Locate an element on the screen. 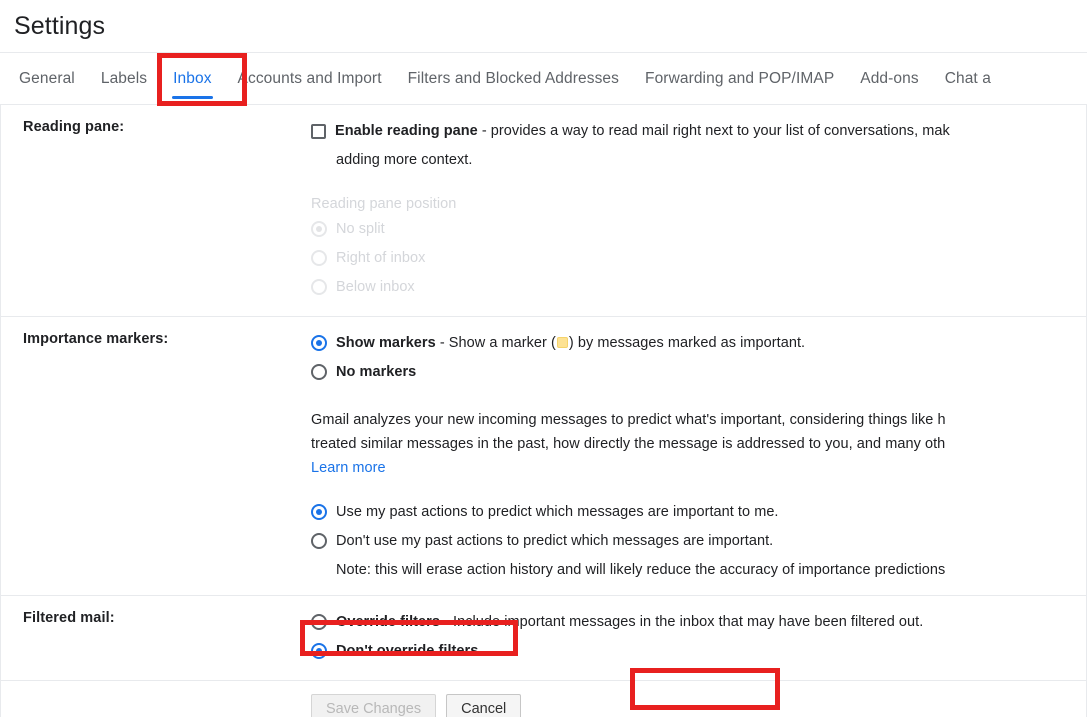 The image size is (1087, 717). tab-labels: Labels is located at coordinates (124, 79).